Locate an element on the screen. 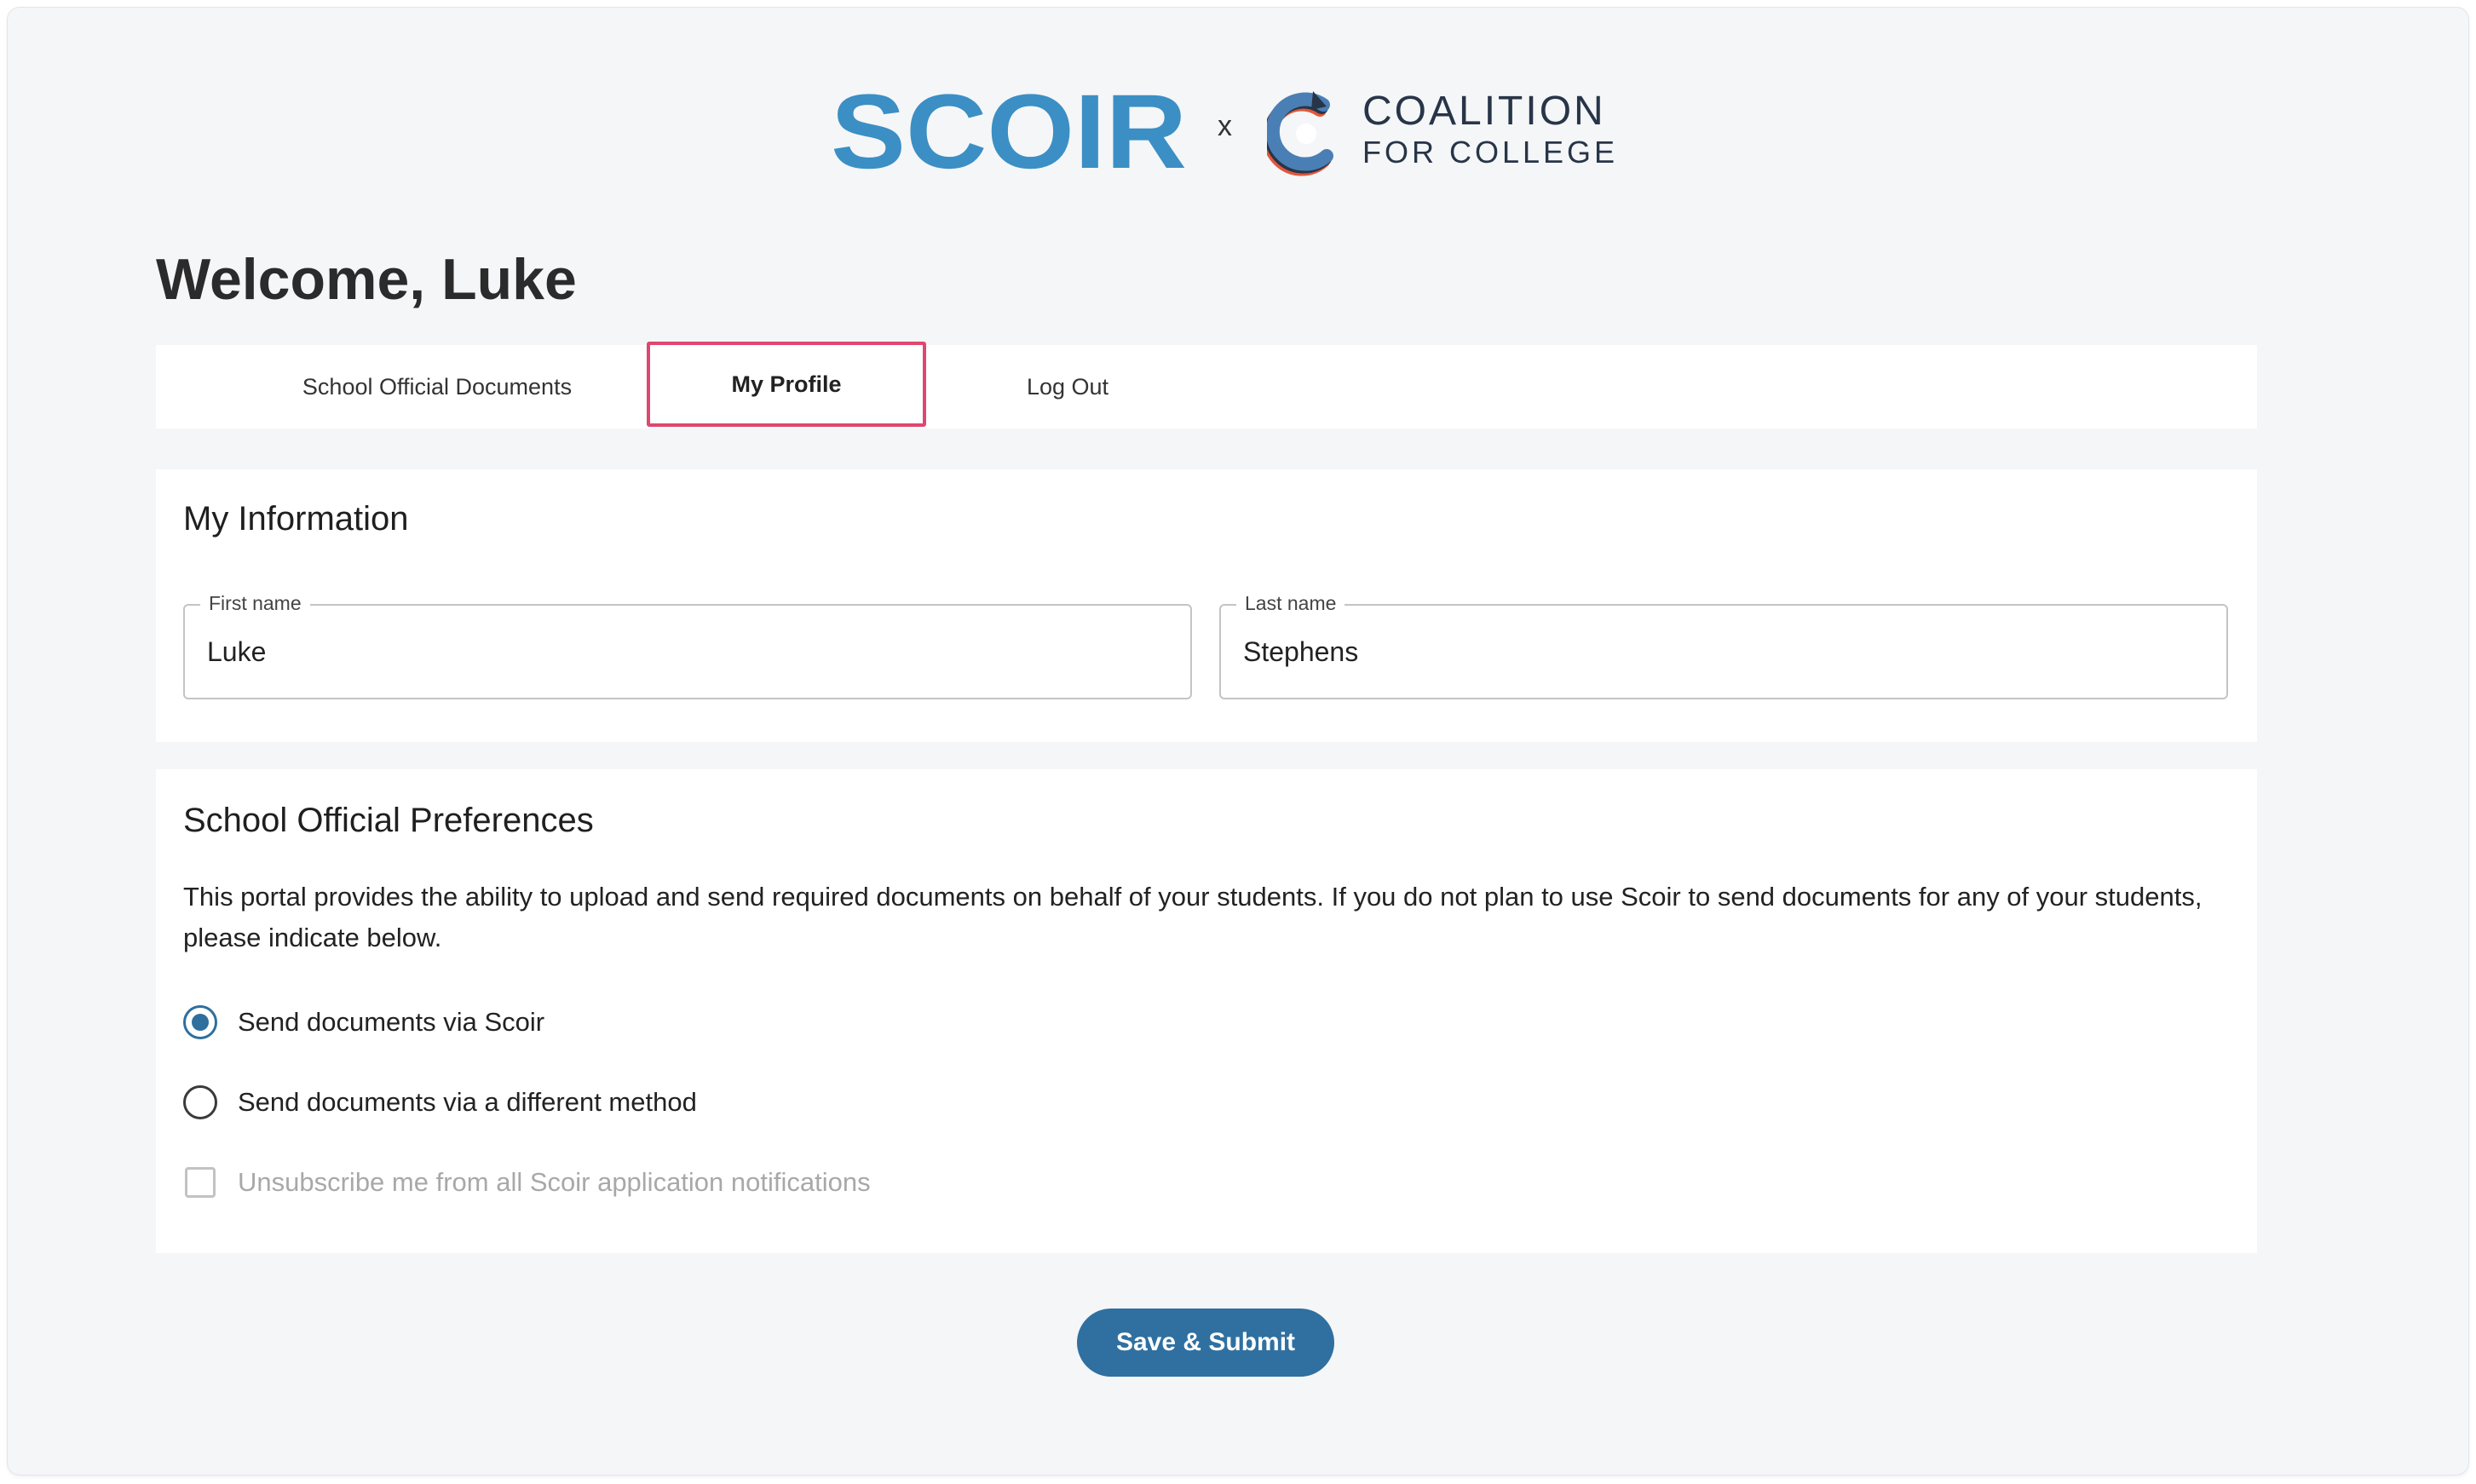 Image resolution: width=2476 pixels, height=1484 pixels. option-send-via-different-method: Send documents via a different method is located at coordinates (440, 1102).